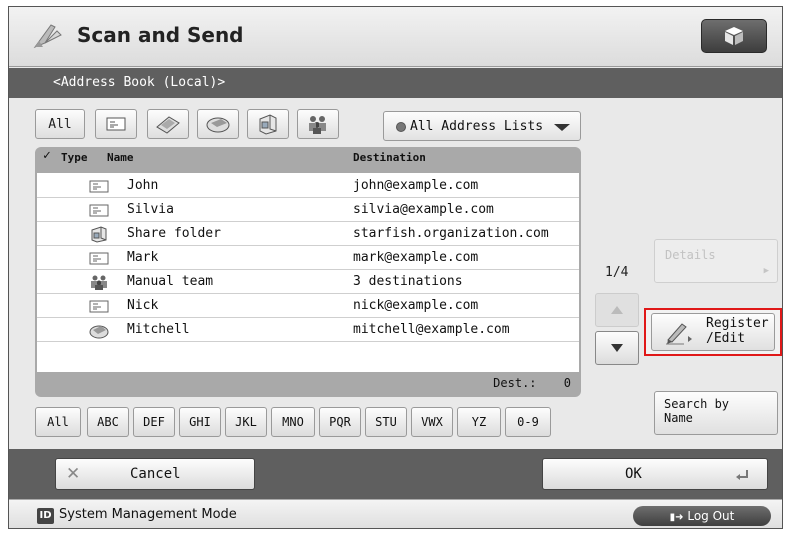 Image resolution: width=787 pixels, height=533 pixels. Describe the element at coordinates (408, 281) in the screenshot. I see `row-destination: 3 destinations` at that location.